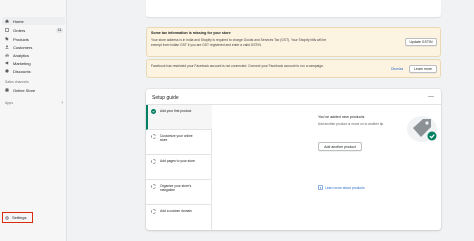 The width and height of the screenshot is (474, 241). Describe the element at coordinates (34, 82) in the screenshot. I see `sales-channels-heading: Sales channels` at that location.